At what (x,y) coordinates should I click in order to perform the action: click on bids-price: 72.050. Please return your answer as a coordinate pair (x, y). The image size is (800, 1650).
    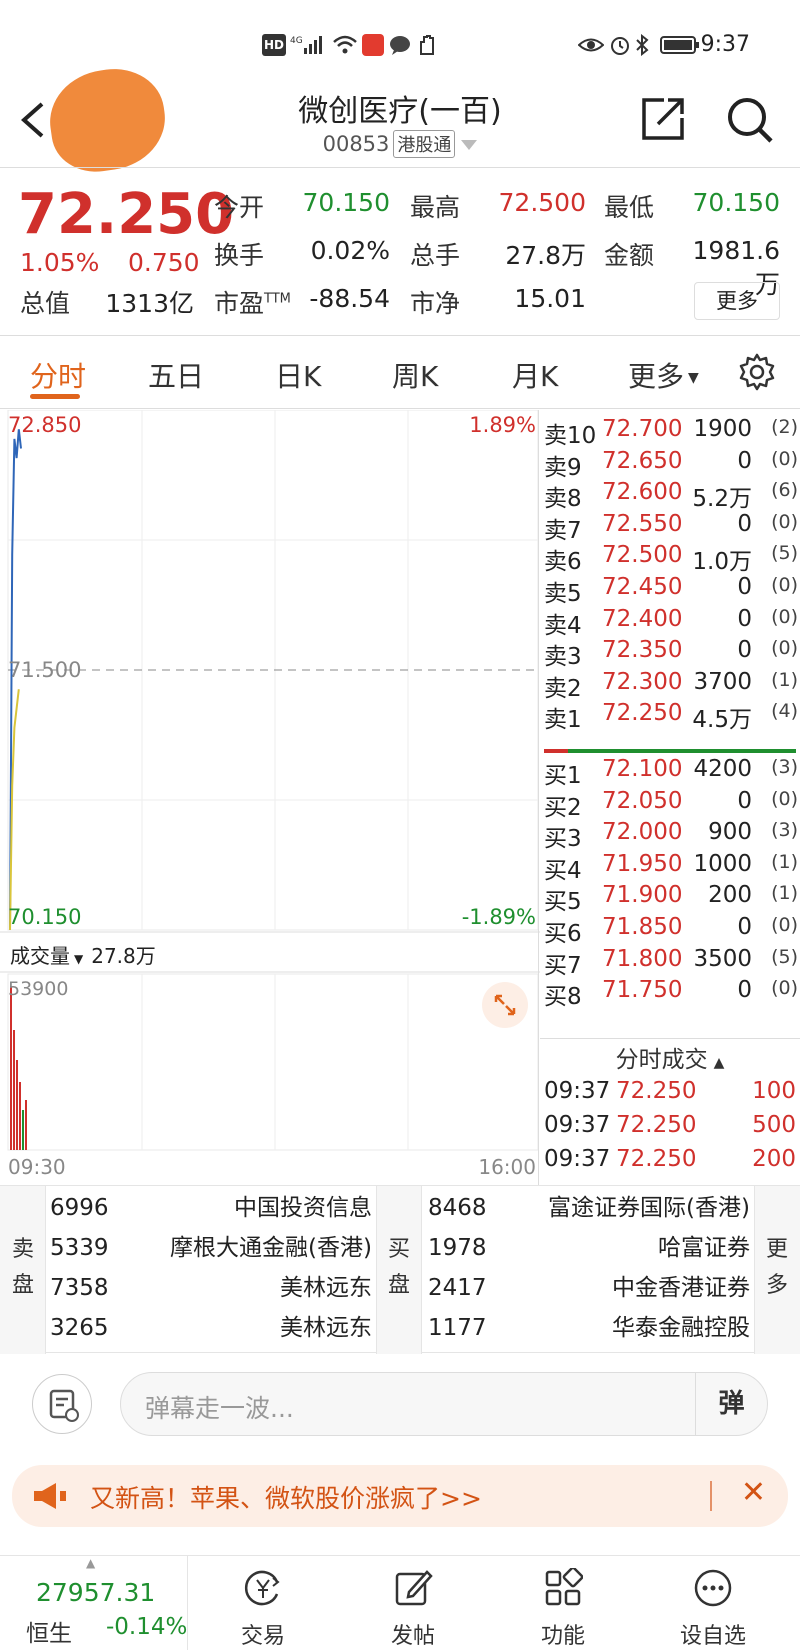
    Looking at the image, I should click on (642, 800).